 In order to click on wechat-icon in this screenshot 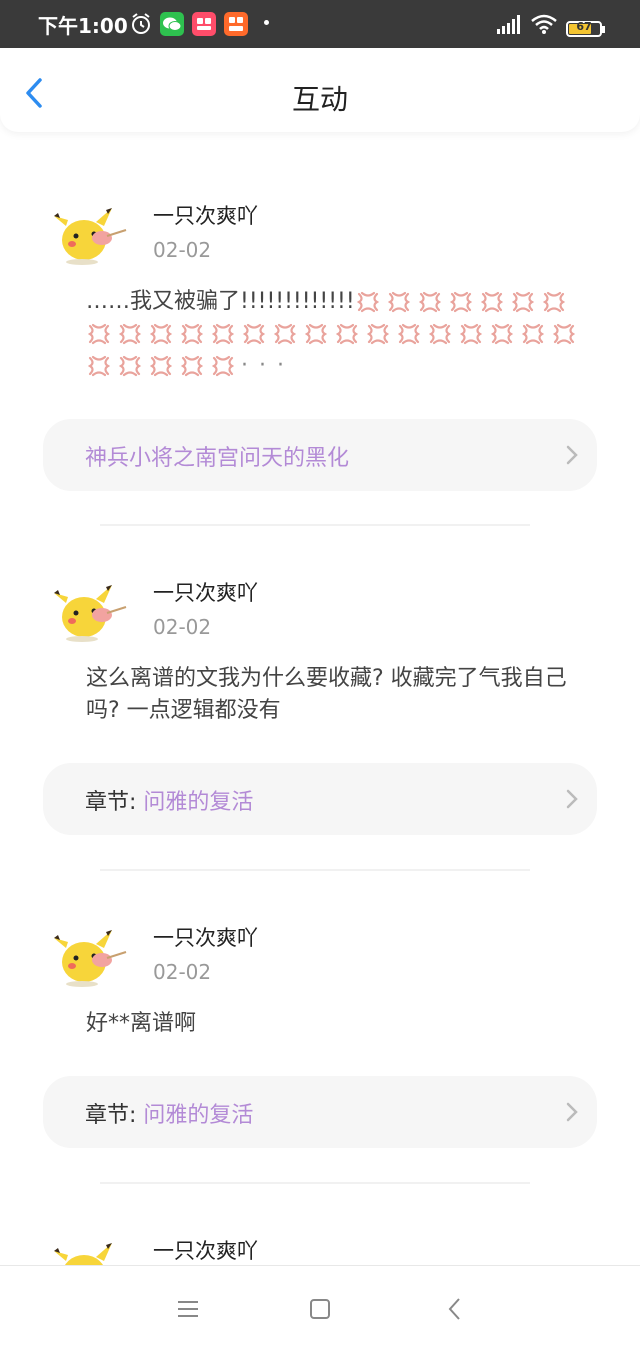, I will do `click(172, 24)`.